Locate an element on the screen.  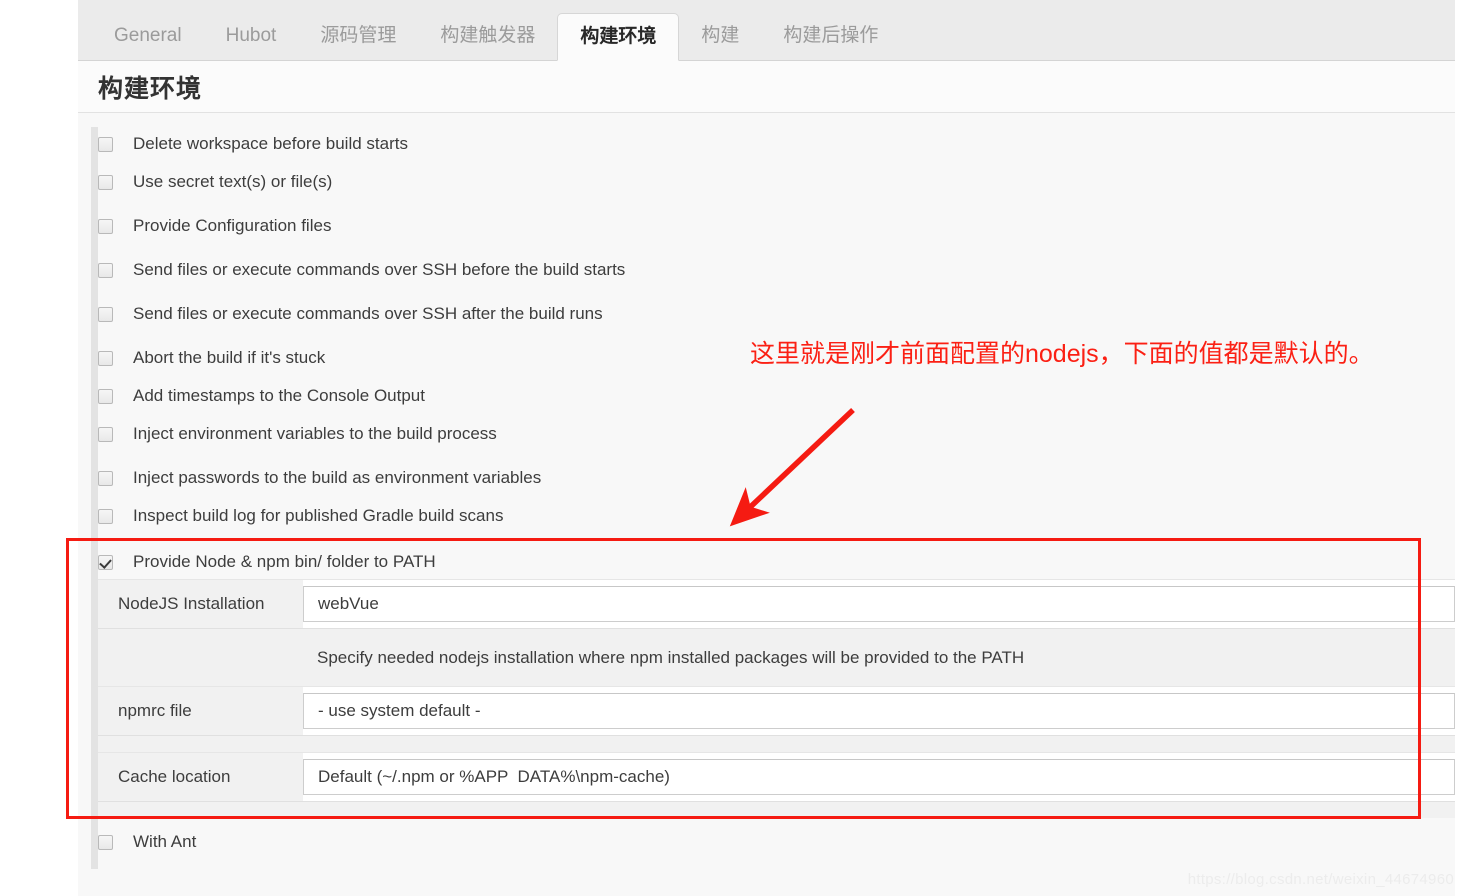
build-env-option-row: With Ant is located at coordinates (748, 842).